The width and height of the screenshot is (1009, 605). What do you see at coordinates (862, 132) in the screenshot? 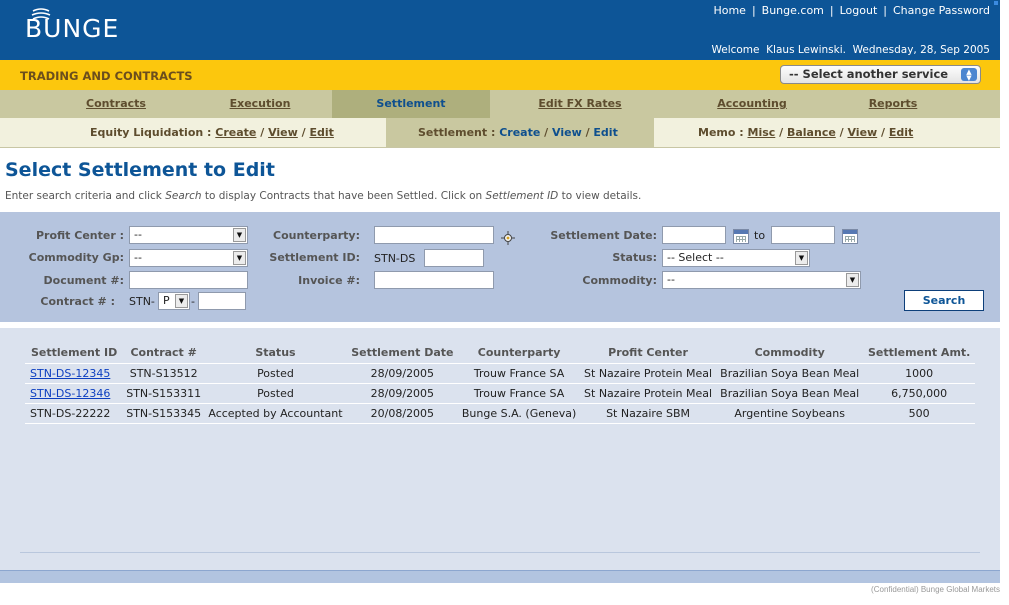
I see `memo-view-link: View` at bounding box center [862, 132].